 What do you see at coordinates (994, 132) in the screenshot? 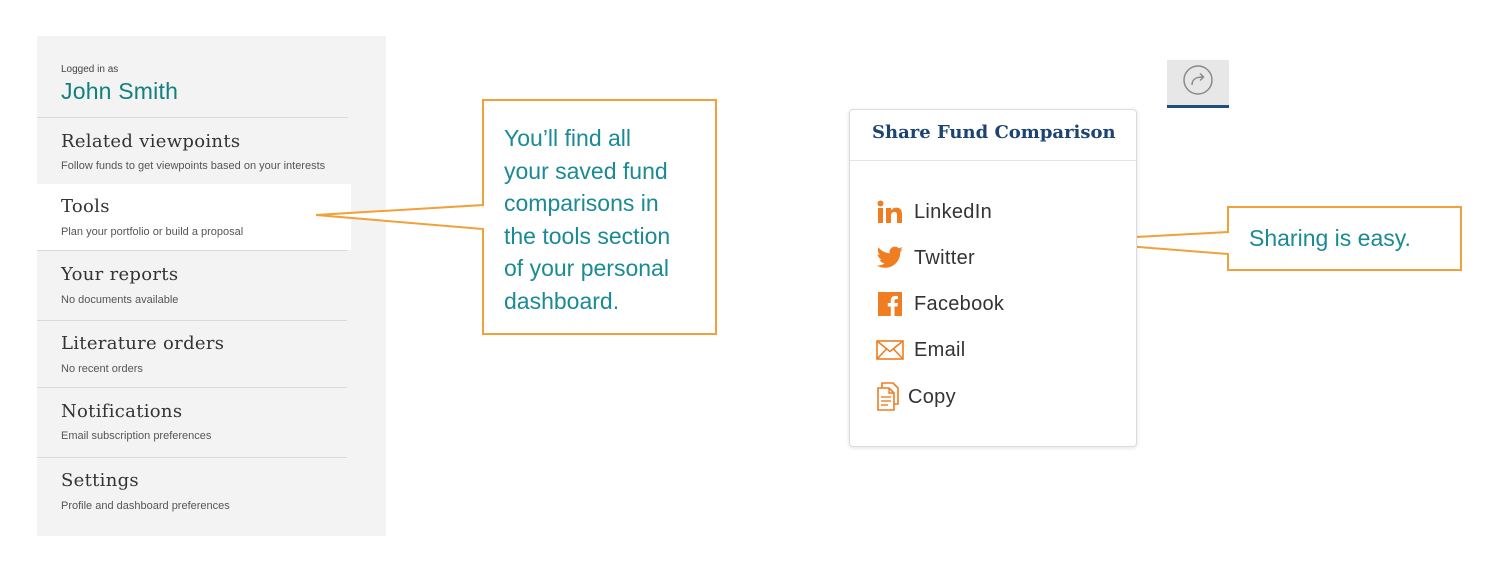
I see `share-panel-title: Share Fund Comparison` at bounding box center [994, 132].